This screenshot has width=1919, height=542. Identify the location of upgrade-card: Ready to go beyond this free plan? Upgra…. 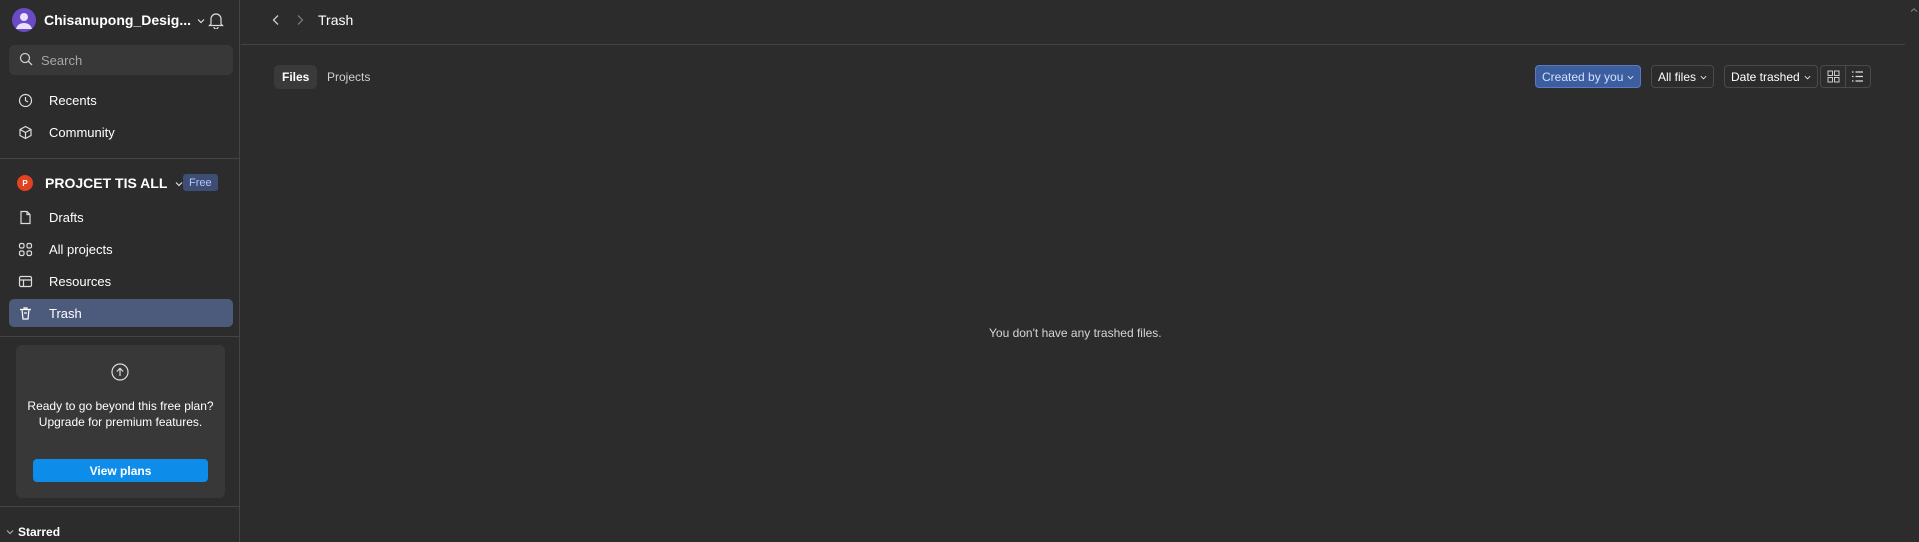
(120, 421).